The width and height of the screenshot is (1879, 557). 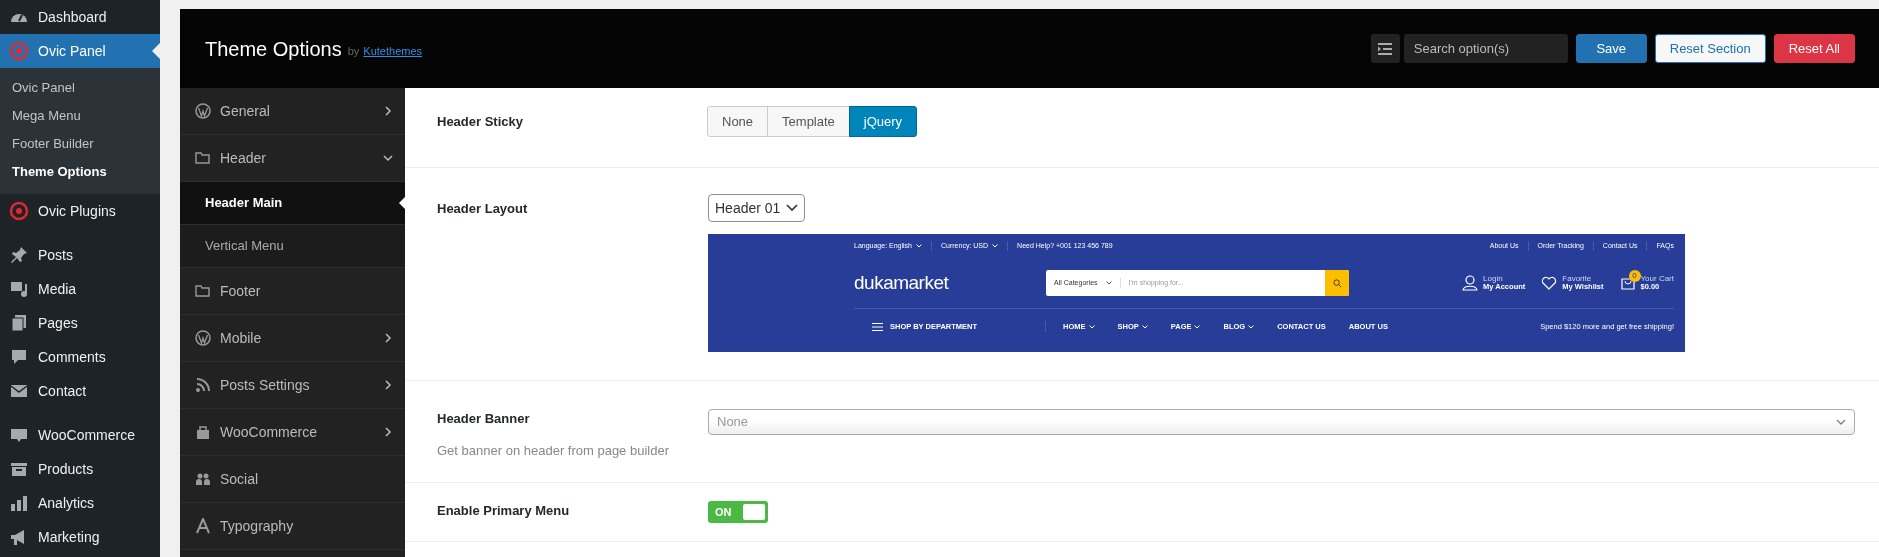 What do you see at coordinates (257, 526) in the screenshot?
I see `section-label: Typography` at bounding box center [257, 526].